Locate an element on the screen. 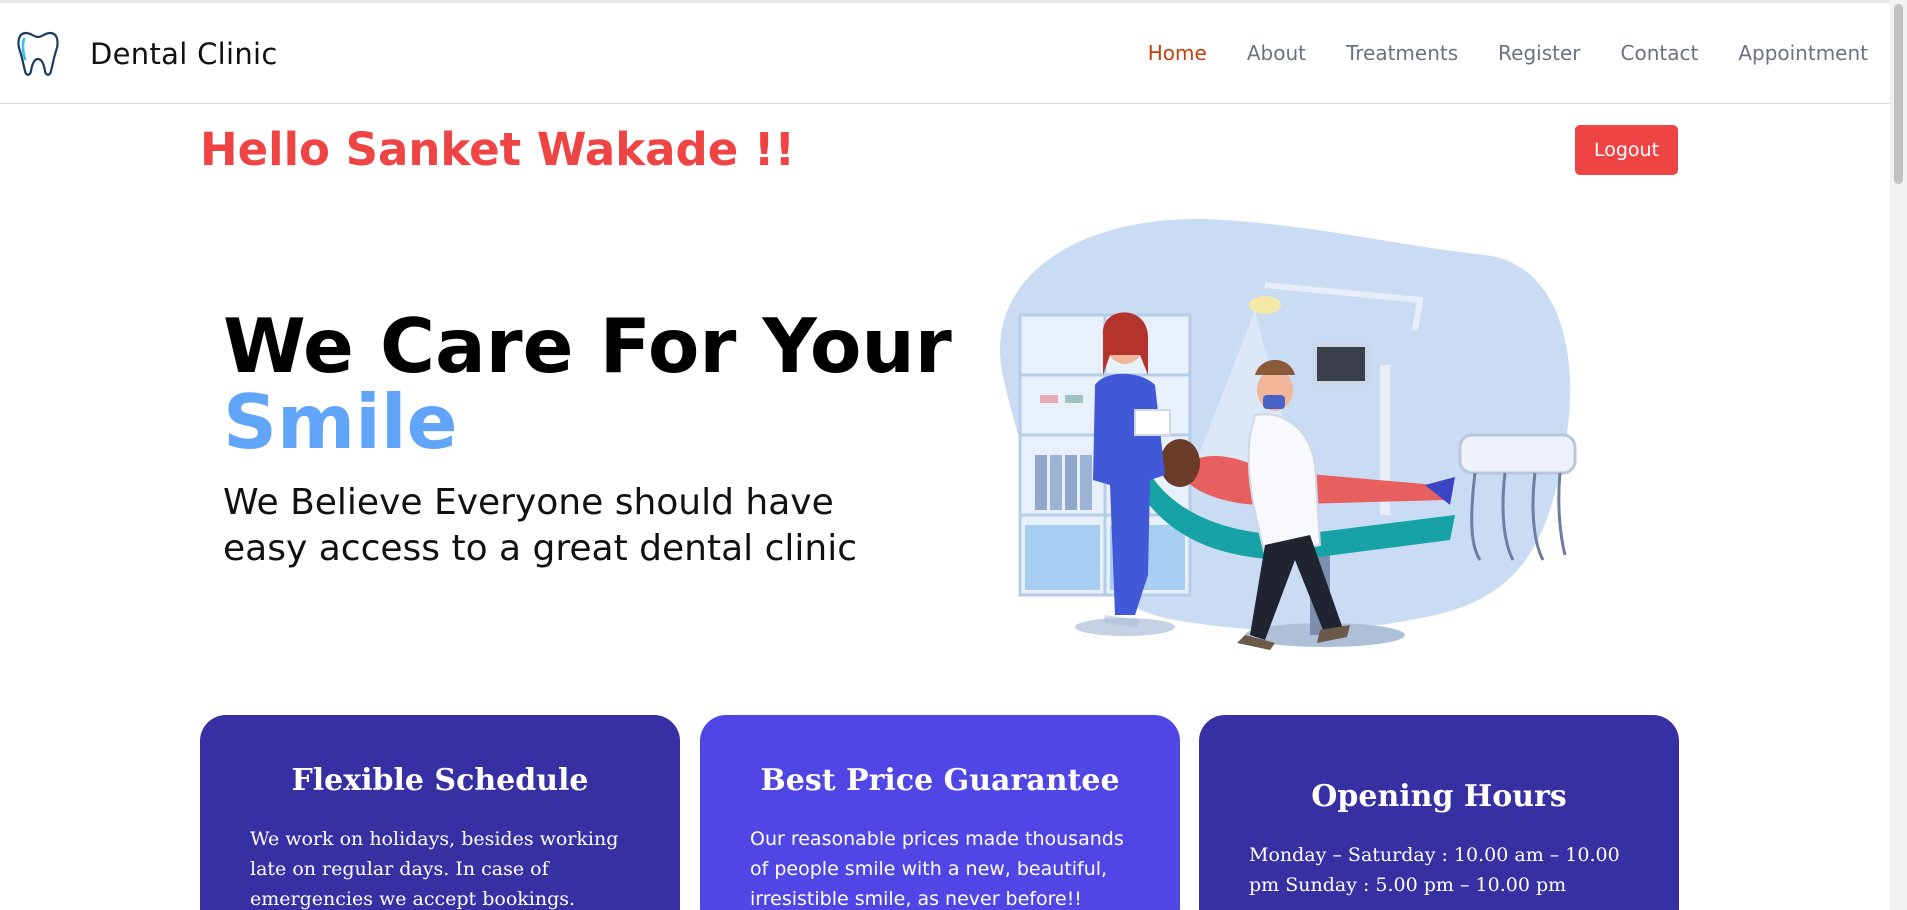 This screenshot has height=910, width=1907. hero-title: We Care For Your Smile is located at coordinates (587, 384).